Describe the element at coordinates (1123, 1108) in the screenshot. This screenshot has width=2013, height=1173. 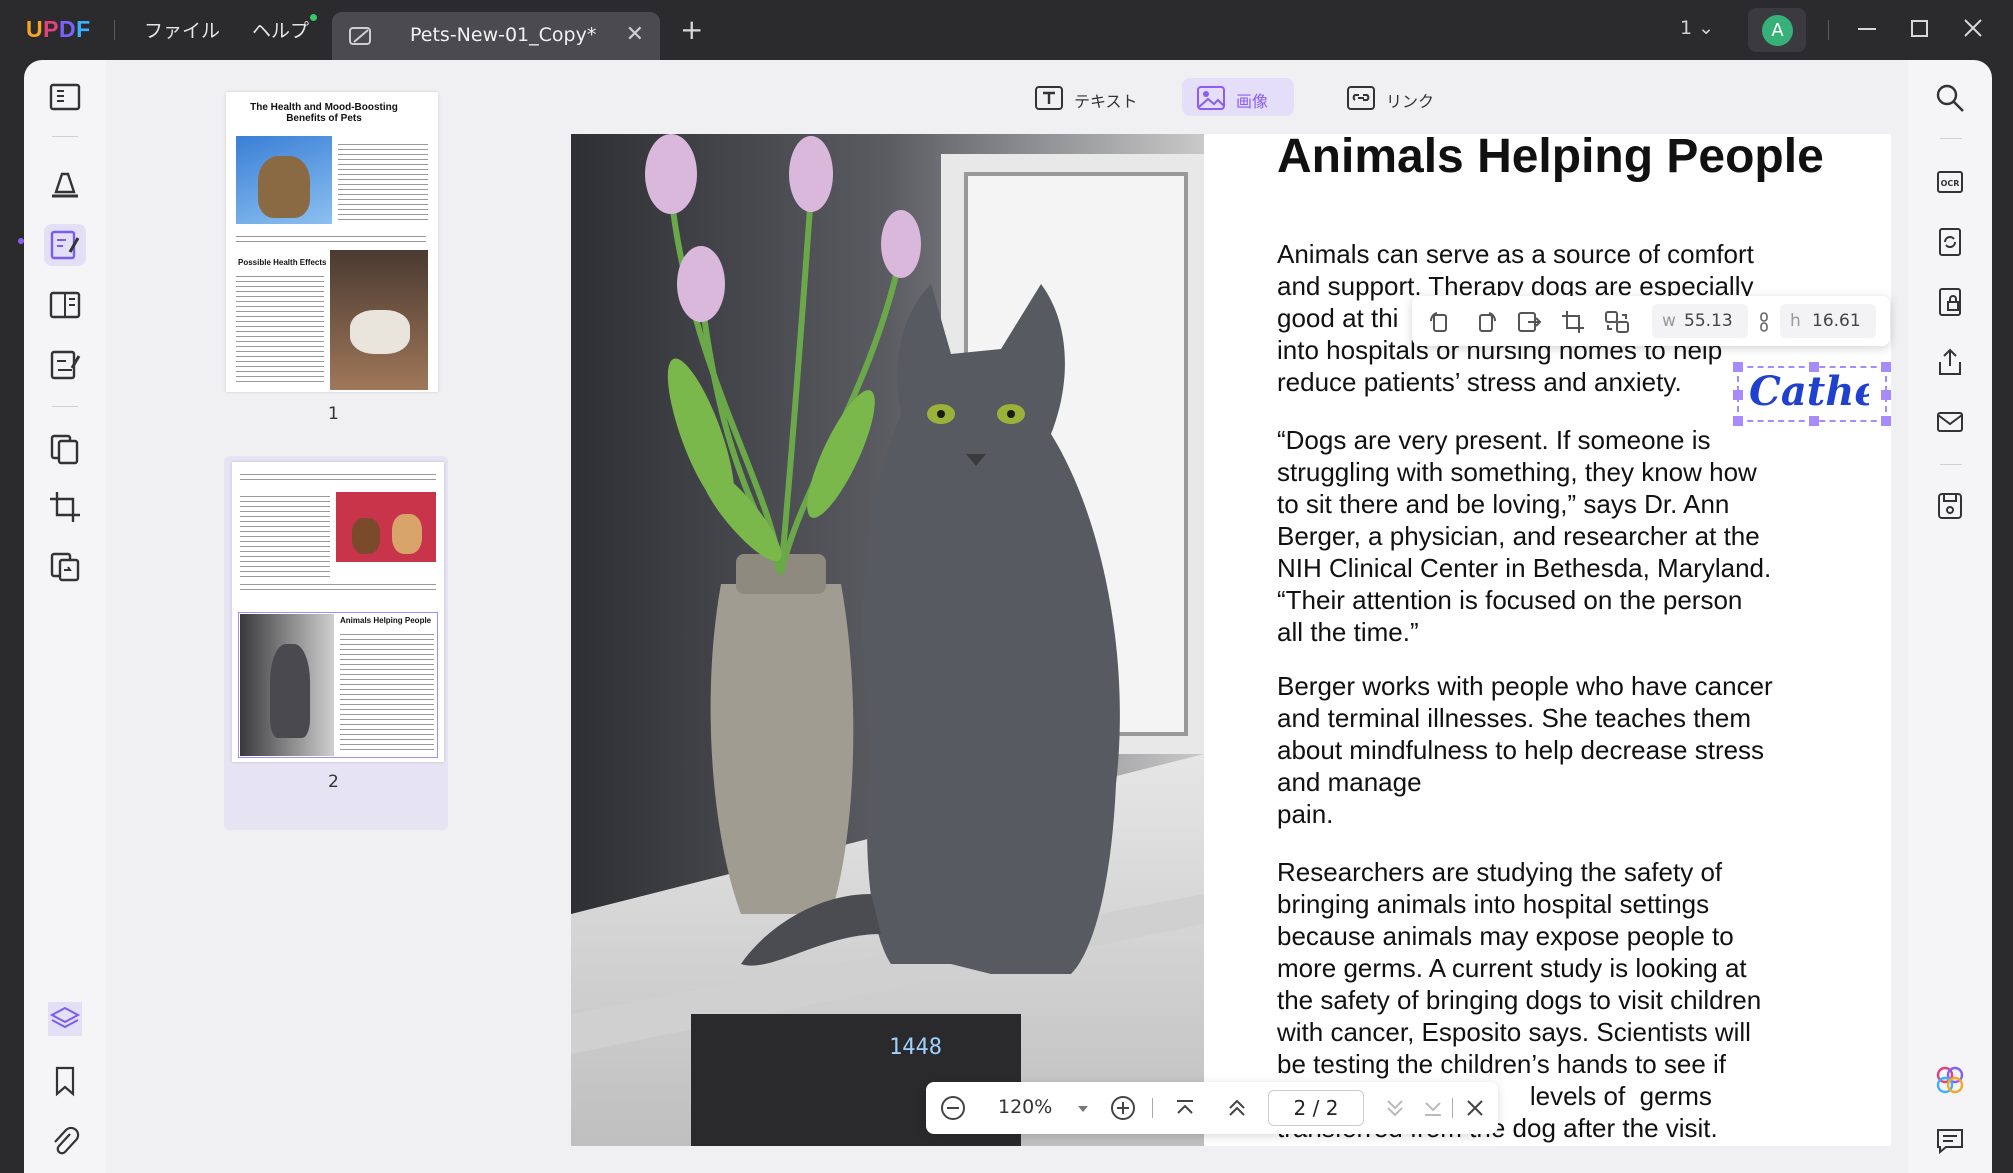
I see `zoom-in-icon` at that location.